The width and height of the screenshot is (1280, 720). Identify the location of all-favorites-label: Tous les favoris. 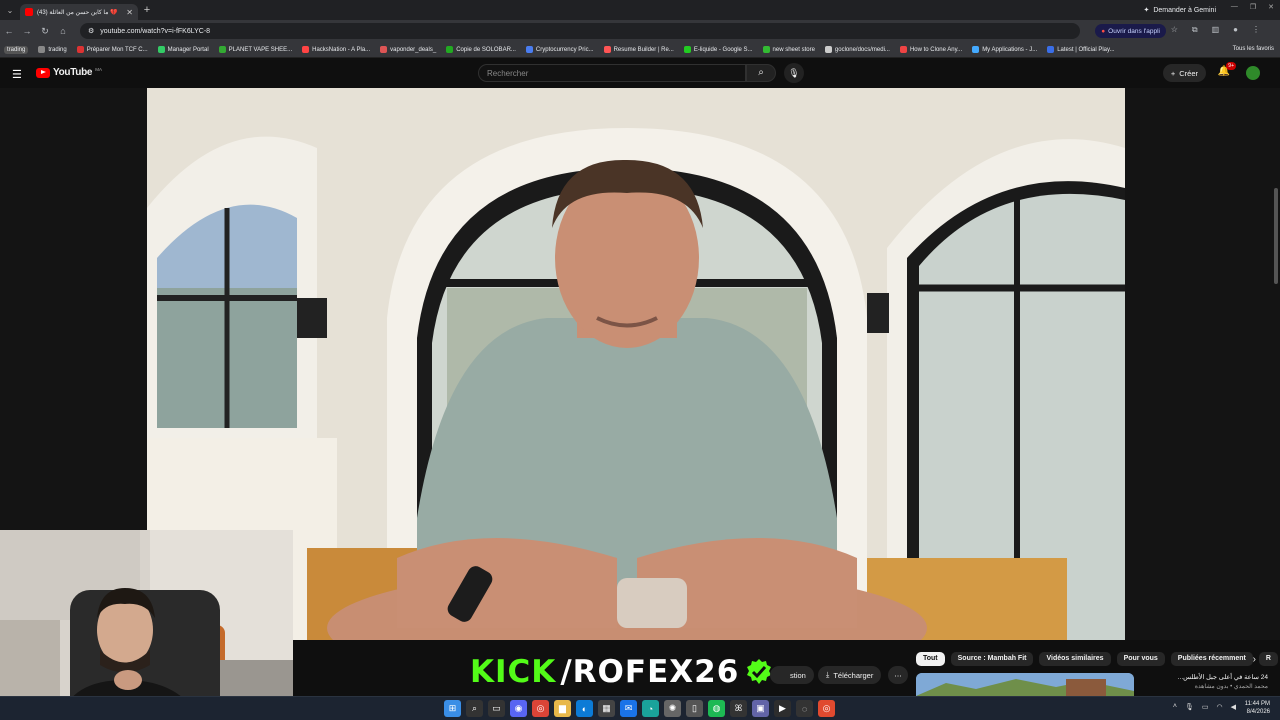
(1253, 49).